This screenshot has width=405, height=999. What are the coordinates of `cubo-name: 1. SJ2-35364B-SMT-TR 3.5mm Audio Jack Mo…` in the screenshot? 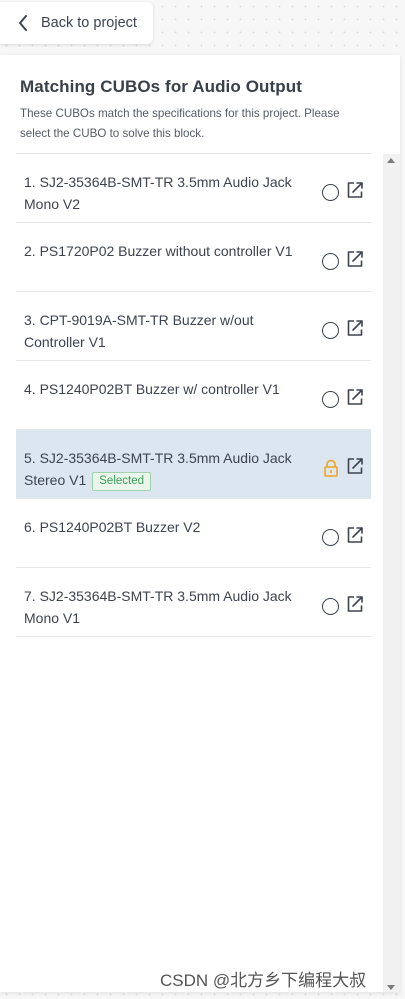 It's located at (158, 193).